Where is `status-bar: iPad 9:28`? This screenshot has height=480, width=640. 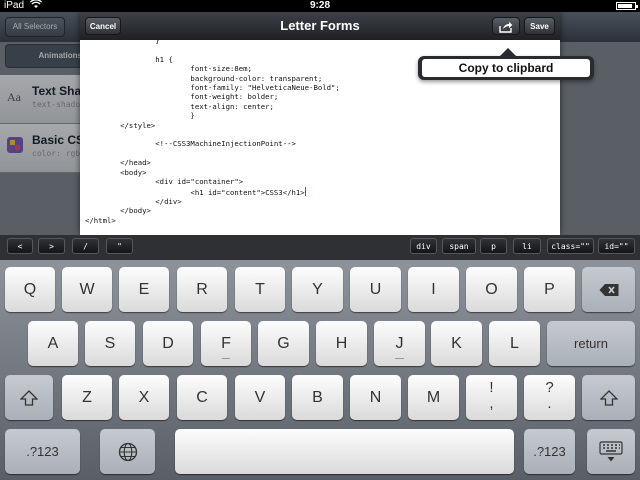
status-bar: iPad 9:28 is located at coordinates (320, 6).